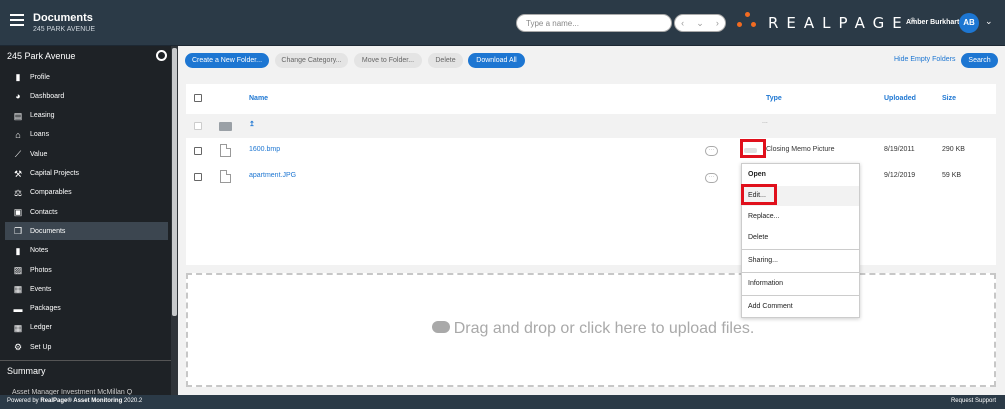  I want to click on sidebar-divider, so click(85, 360).